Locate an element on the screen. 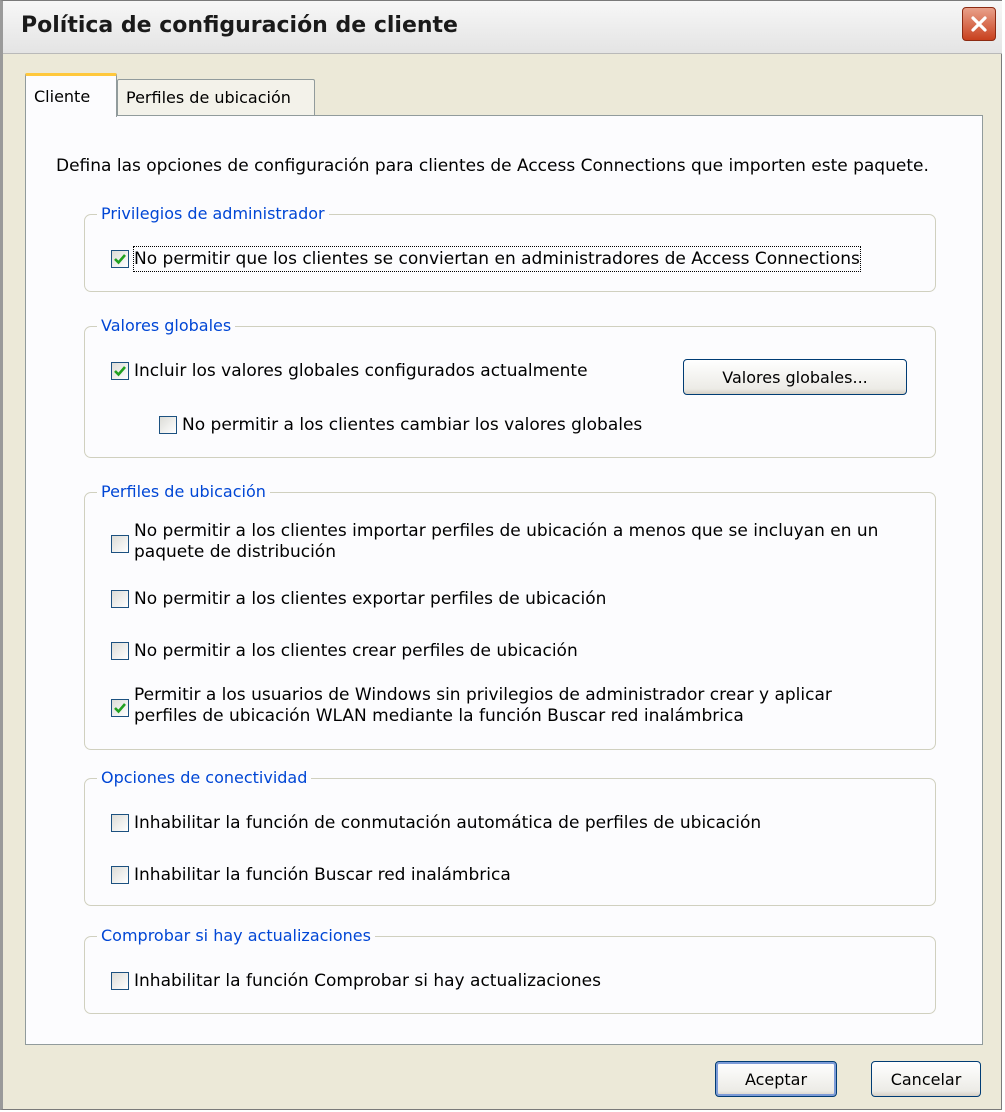  tab-label: Cliente is located at coordinates (62, 96).